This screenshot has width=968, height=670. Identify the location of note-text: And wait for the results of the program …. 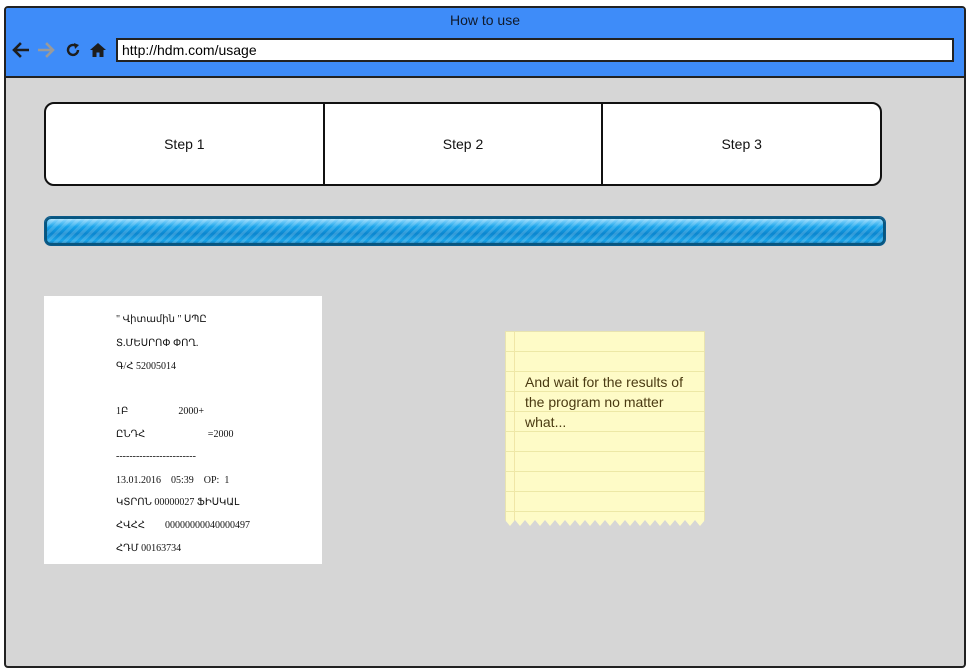
(604, 402).